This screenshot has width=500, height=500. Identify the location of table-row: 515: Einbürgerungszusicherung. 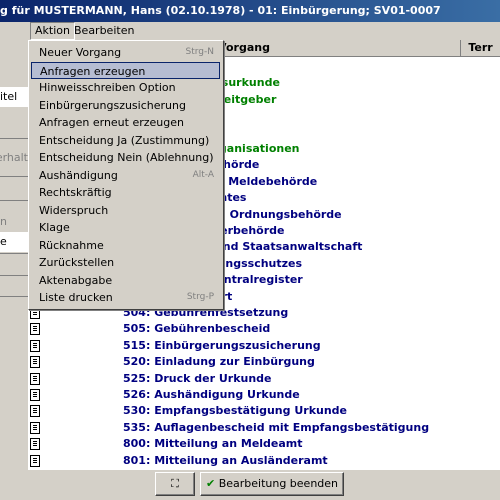
(264, 345).